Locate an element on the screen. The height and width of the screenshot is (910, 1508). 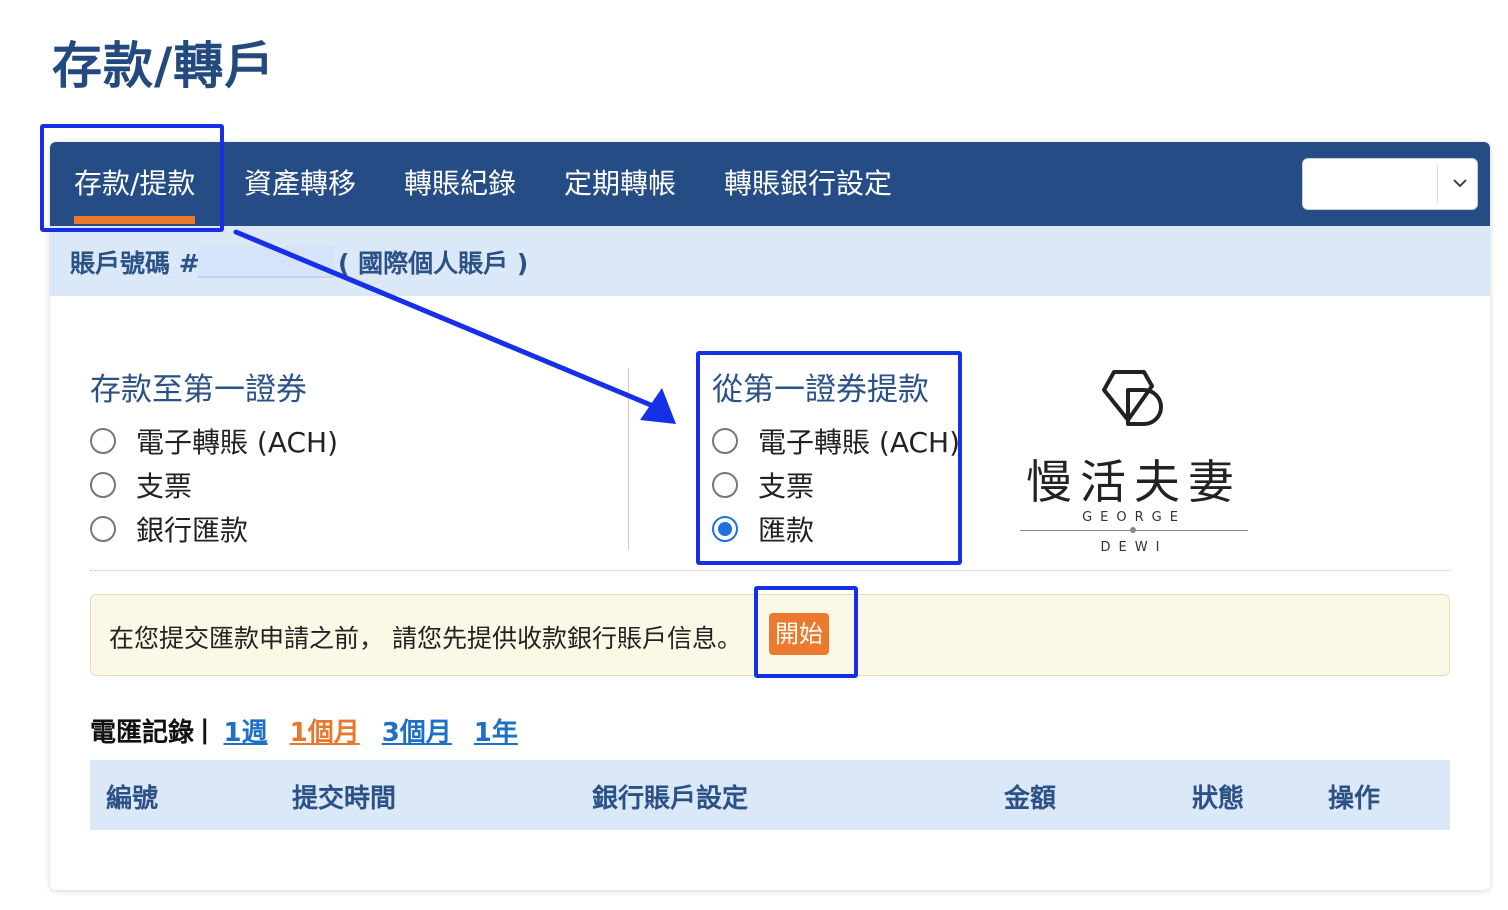
section-divider is located at coordinates (628, 459).